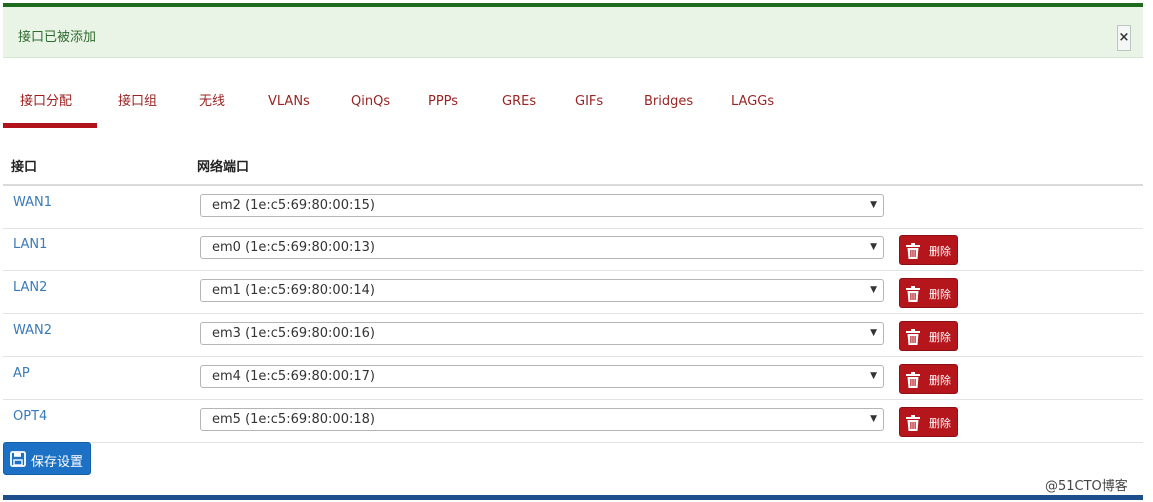 The image size is (1153, 502). Describe the element at coordinates (32, 202) in the screenshot. I see `interface-link: WAN1` at that location.